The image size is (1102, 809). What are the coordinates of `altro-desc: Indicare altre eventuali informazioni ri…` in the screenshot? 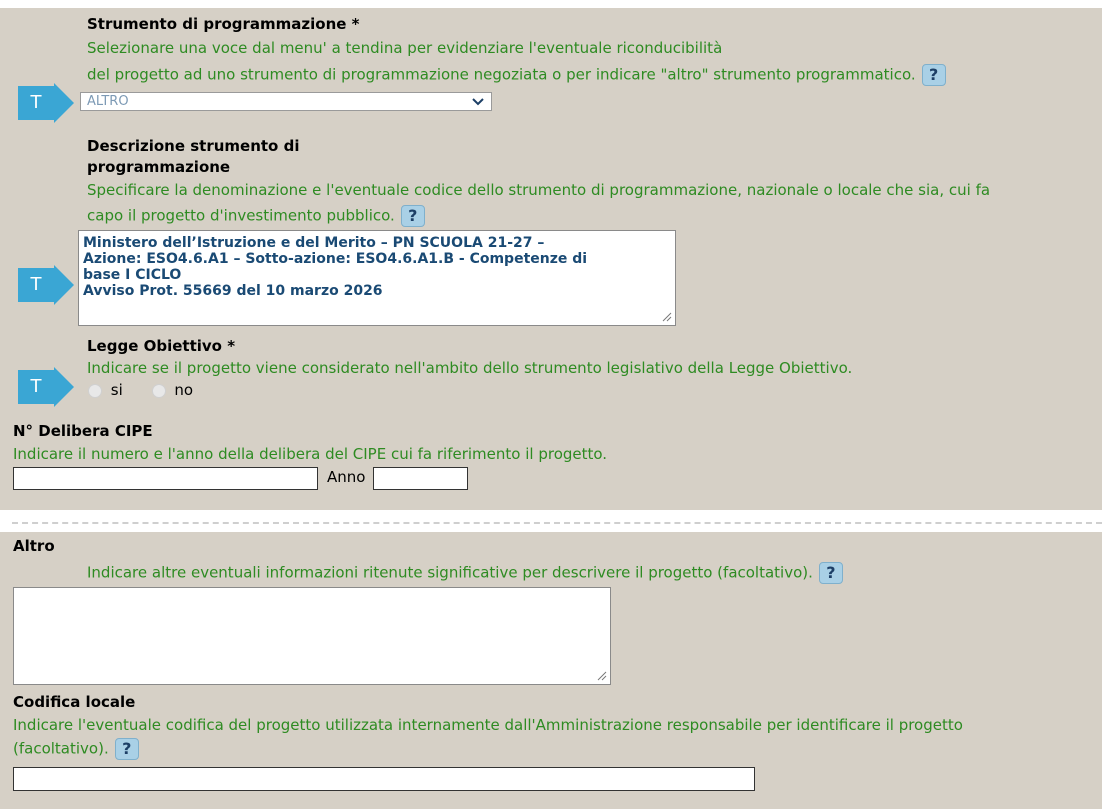 It's located at (465, 573).